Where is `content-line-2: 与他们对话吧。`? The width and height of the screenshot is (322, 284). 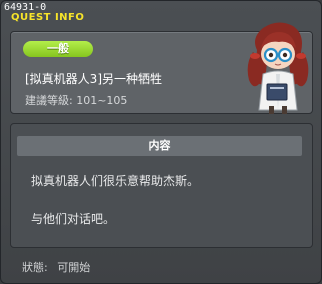
content-line-2: 与他们对话吧。 is located at coordinates (73, 219).